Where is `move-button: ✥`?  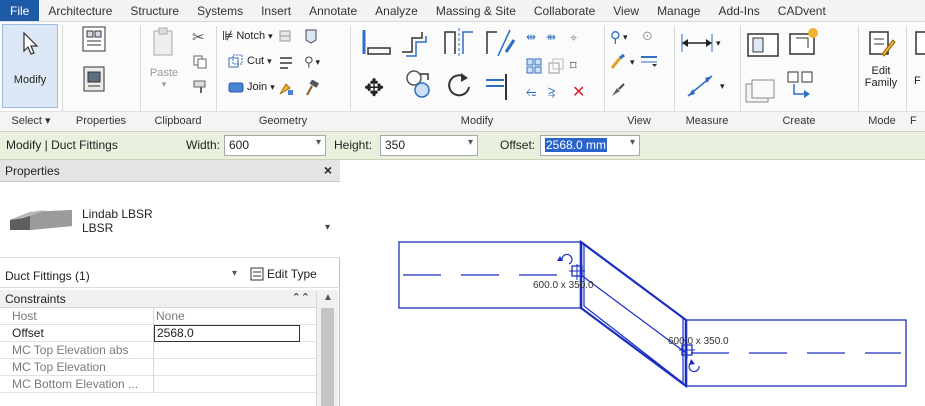
move-button: ✥ is located at coordinates (374, 88).